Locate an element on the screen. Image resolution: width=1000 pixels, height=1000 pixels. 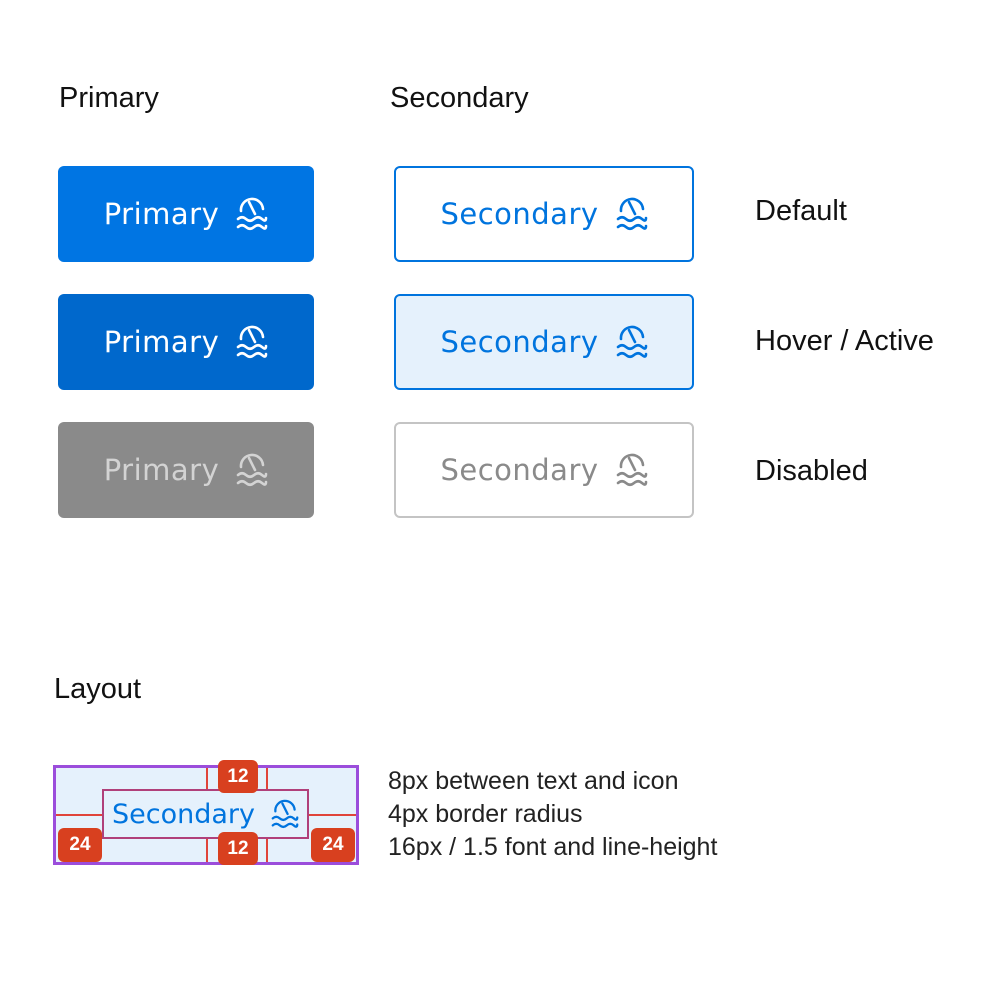
layout-heading: Layout is located at coordinates (98, 689).